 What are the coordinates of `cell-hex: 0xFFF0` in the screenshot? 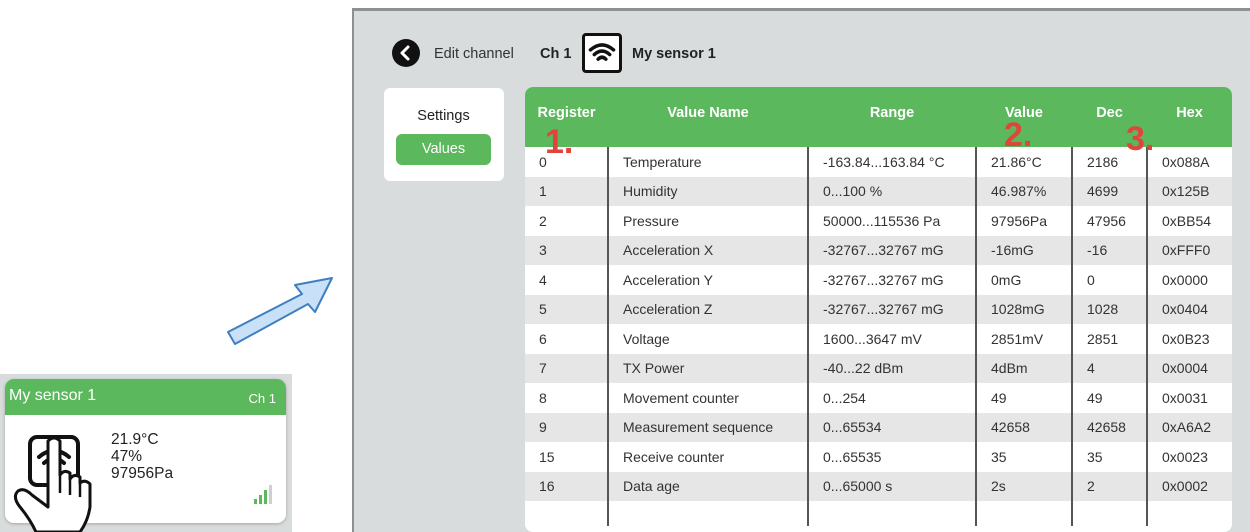 It's located at (1189, 250).